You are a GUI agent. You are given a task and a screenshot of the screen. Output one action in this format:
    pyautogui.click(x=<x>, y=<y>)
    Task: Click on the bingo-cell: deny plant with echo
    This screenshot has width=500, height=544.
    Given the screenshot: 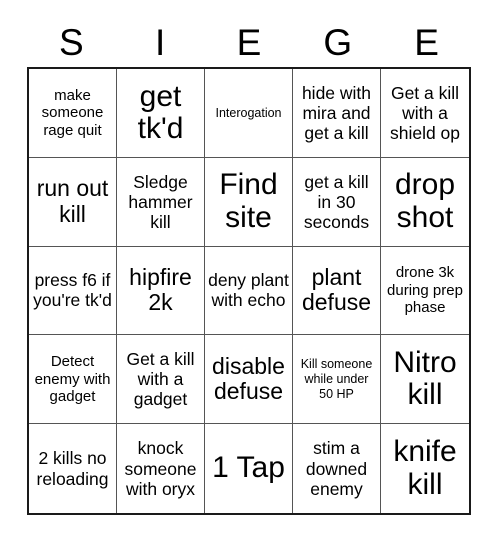 What is the action you would take?
    pyautogui.click(x=249, y=291)
    